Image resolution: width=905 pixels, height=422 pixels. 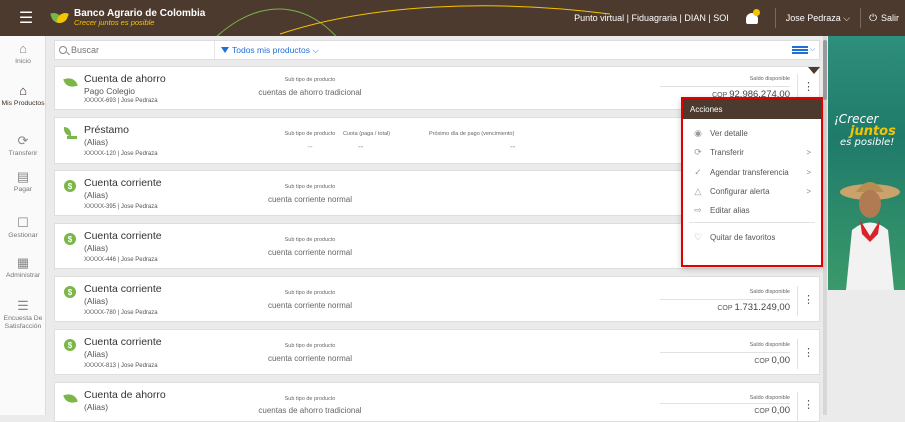 What do you see at coordinates (729, 133) in the screenshot?
I see `menu-item-label: Ver detalle` at bounding box center [729, 133].